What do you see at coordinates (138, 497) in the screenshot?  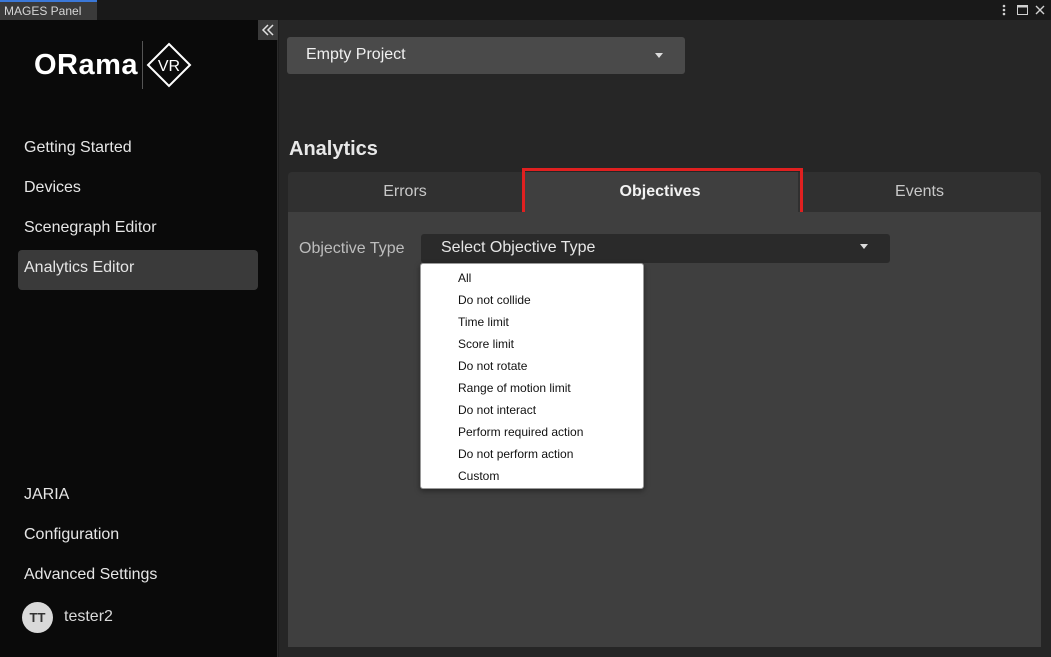 I see `sidebar-item-jaria: JARIA` at bounding box center [138, 497].